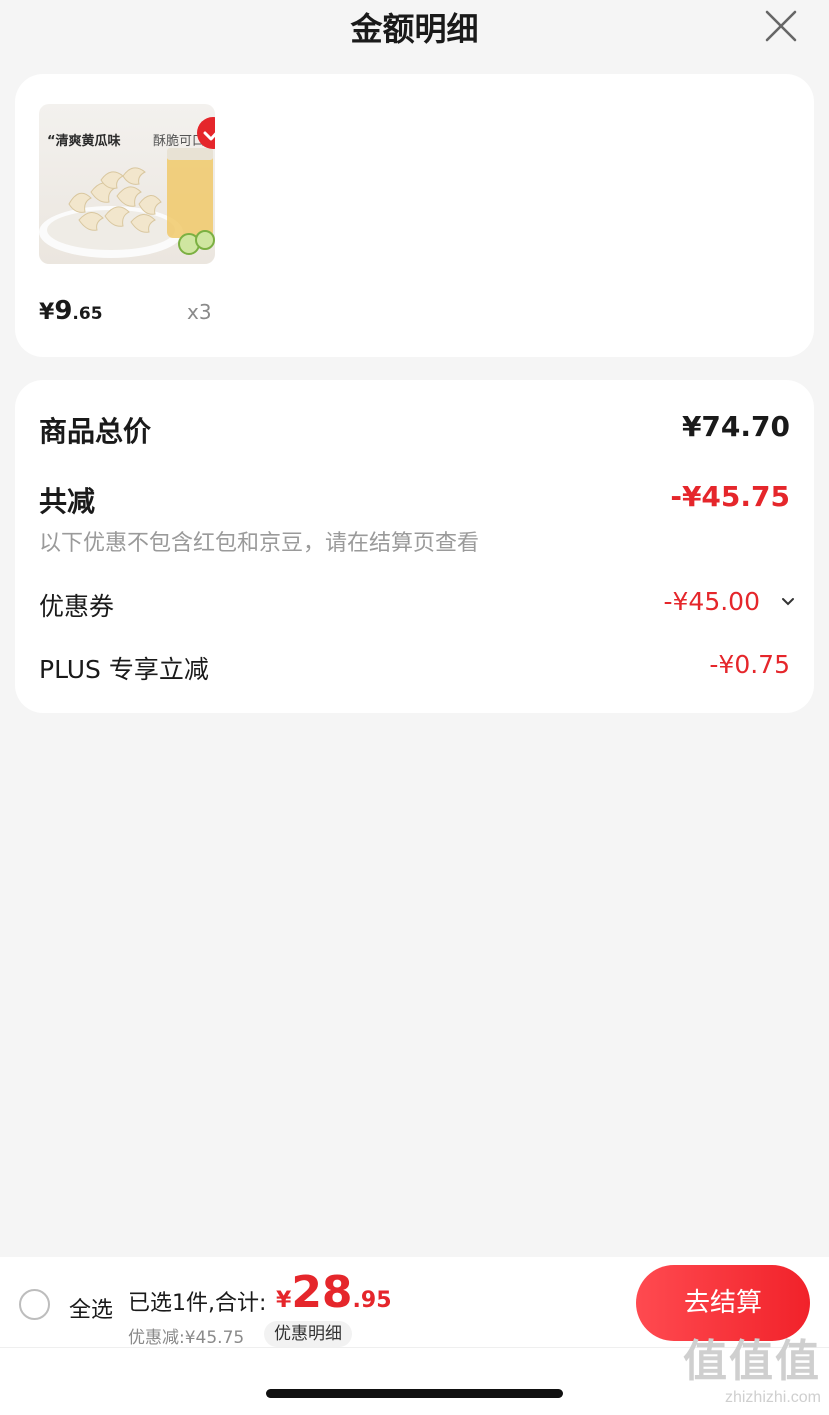  I want to click on watermark-logo: 值值值, so click(752, 1361).